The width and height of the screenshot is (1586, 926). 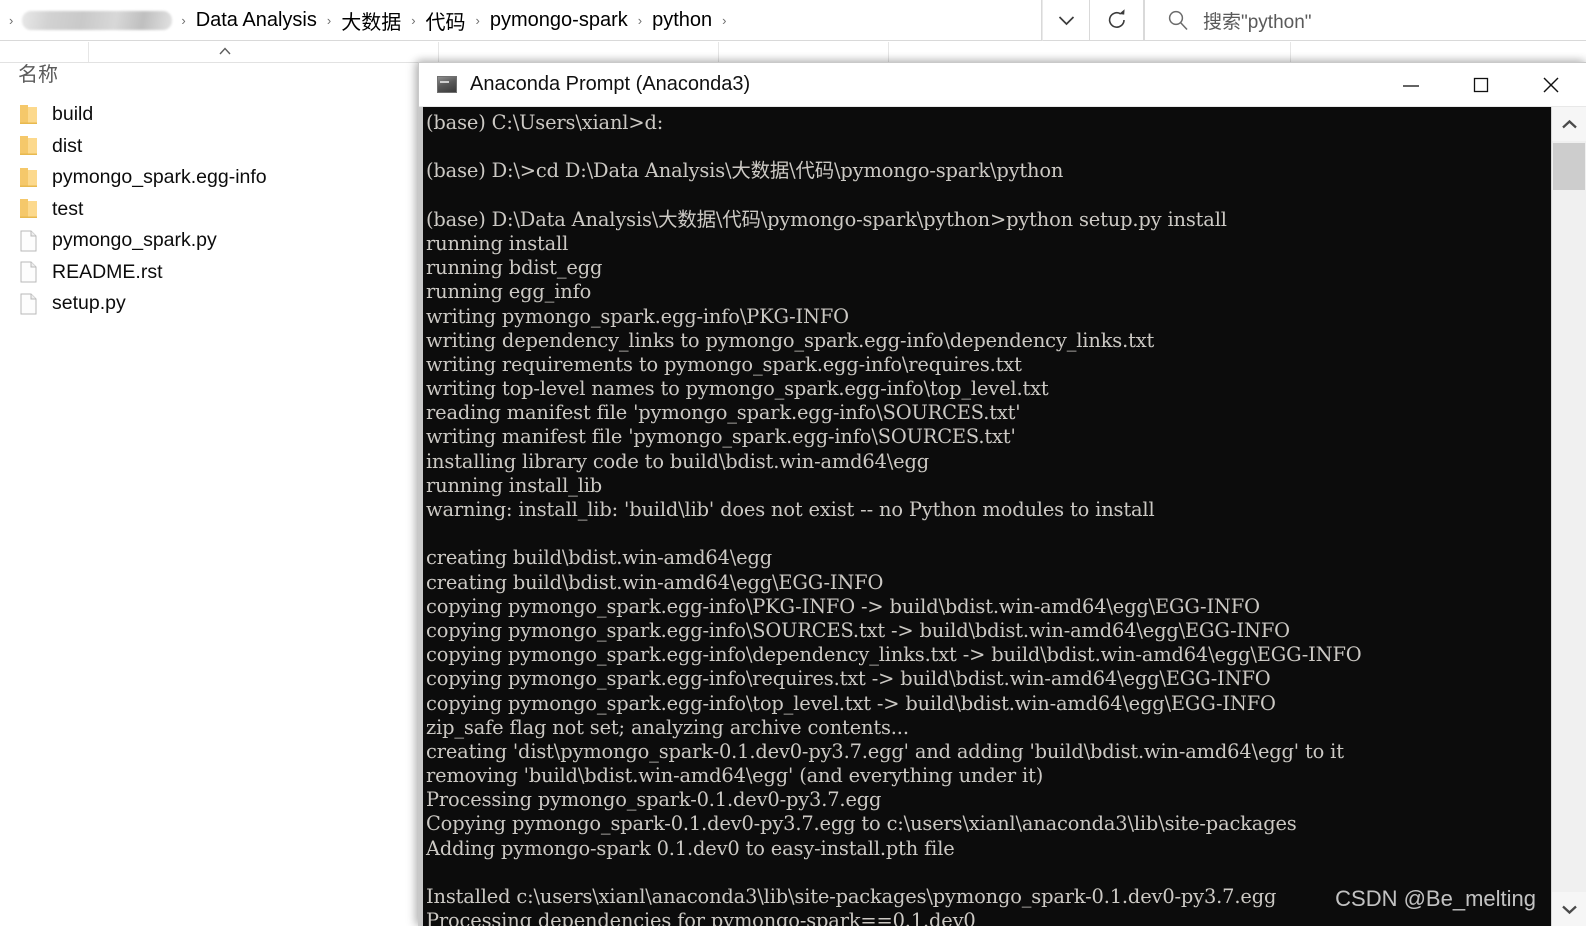 I want to click on minimize-icon, so click(x=1411, y=85).